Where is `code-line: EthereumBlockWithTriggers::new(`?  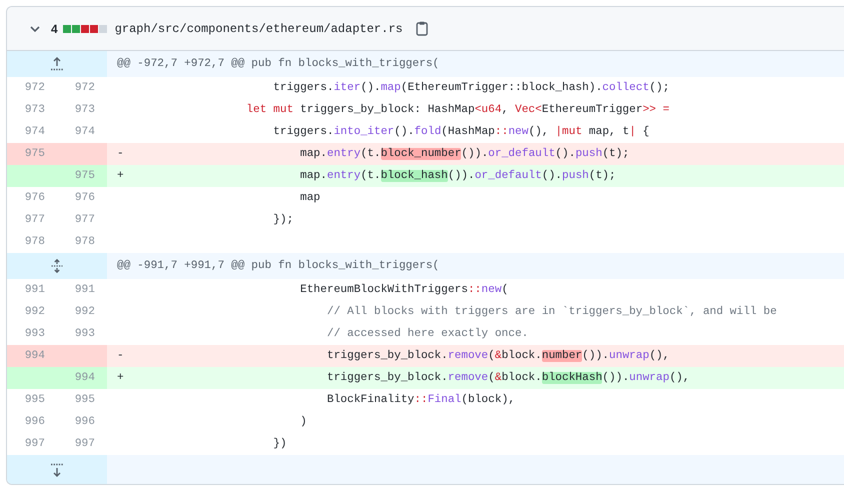
code-line: EthereumBlockWithTriggers::new( is located at coordinates (403, 290).